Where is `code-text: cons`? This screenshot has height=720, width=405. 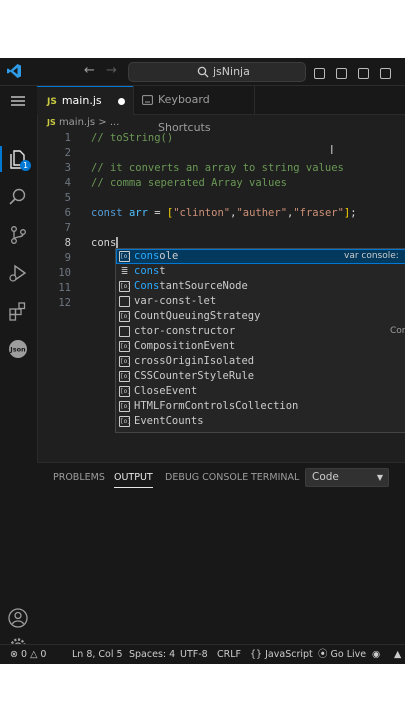 code-text: cons is located at coordinates (104, 243).